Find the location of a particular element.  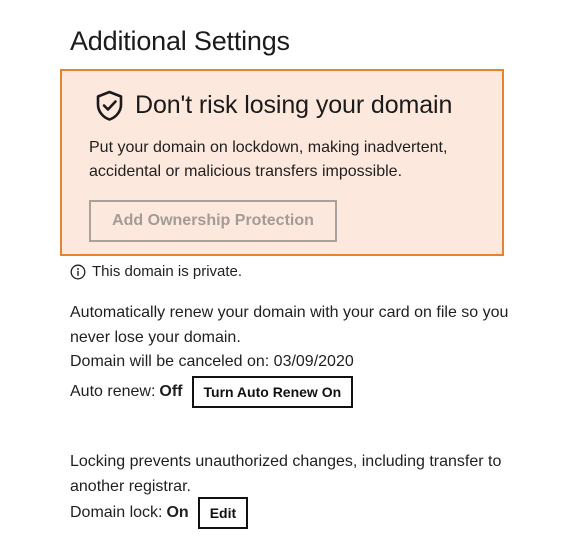

add-ownership-protection-button: Add Ownership Protection is located at coordinates (213, 221).